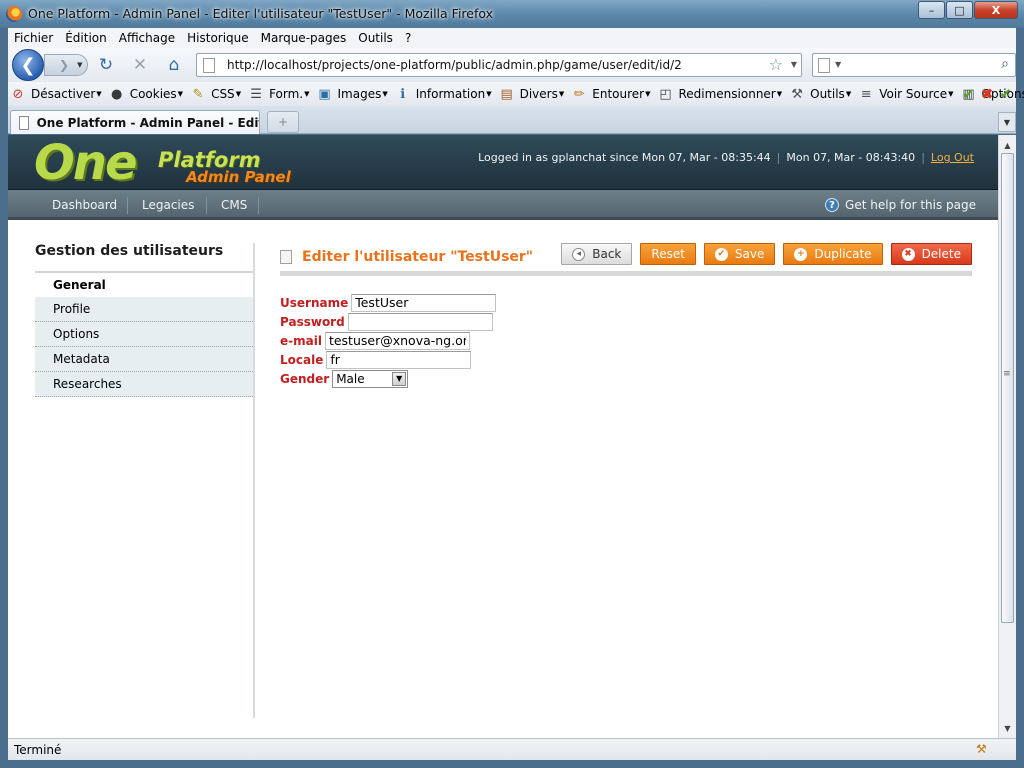 The image size is (1024, 768). What do you see at coordinates (832, 205) in the screenshot?
I see `help-icon: ?` at bounding box center [832, 205].